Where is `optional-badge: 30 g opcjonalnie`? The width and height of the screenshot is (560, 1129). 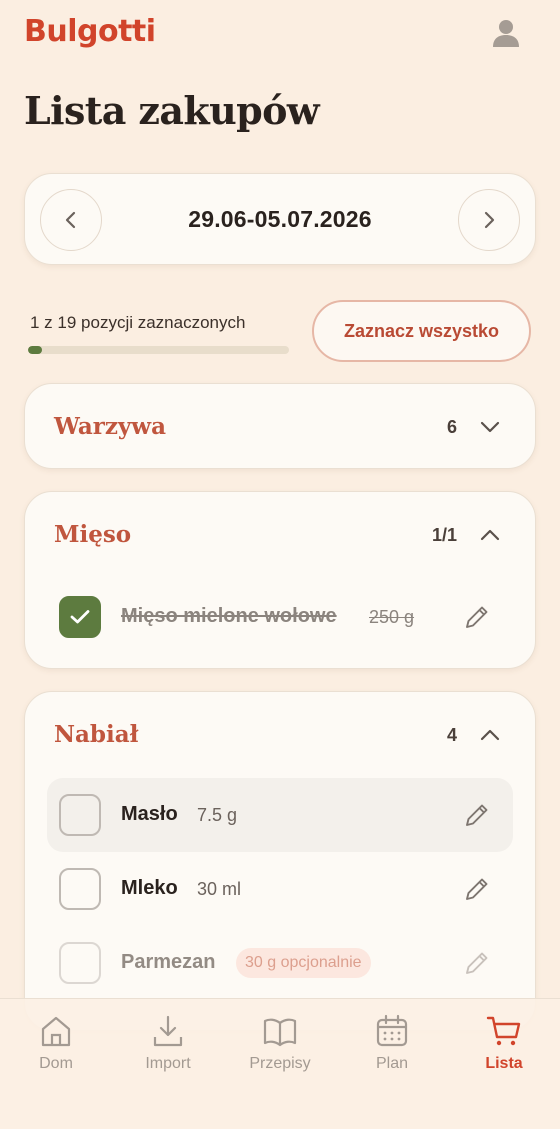 optional-badge: 30 g opcjonalnie is located at coordinates (303, 963).